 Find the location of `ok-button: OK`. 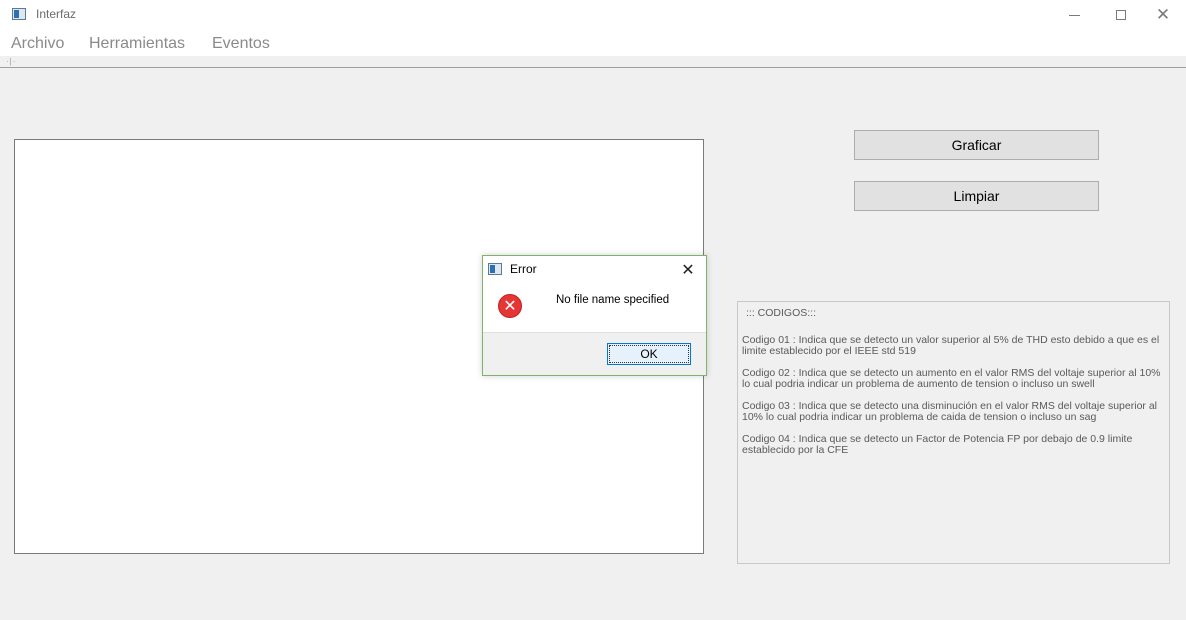

ok-button: OK is located at coordinates (649, 354).